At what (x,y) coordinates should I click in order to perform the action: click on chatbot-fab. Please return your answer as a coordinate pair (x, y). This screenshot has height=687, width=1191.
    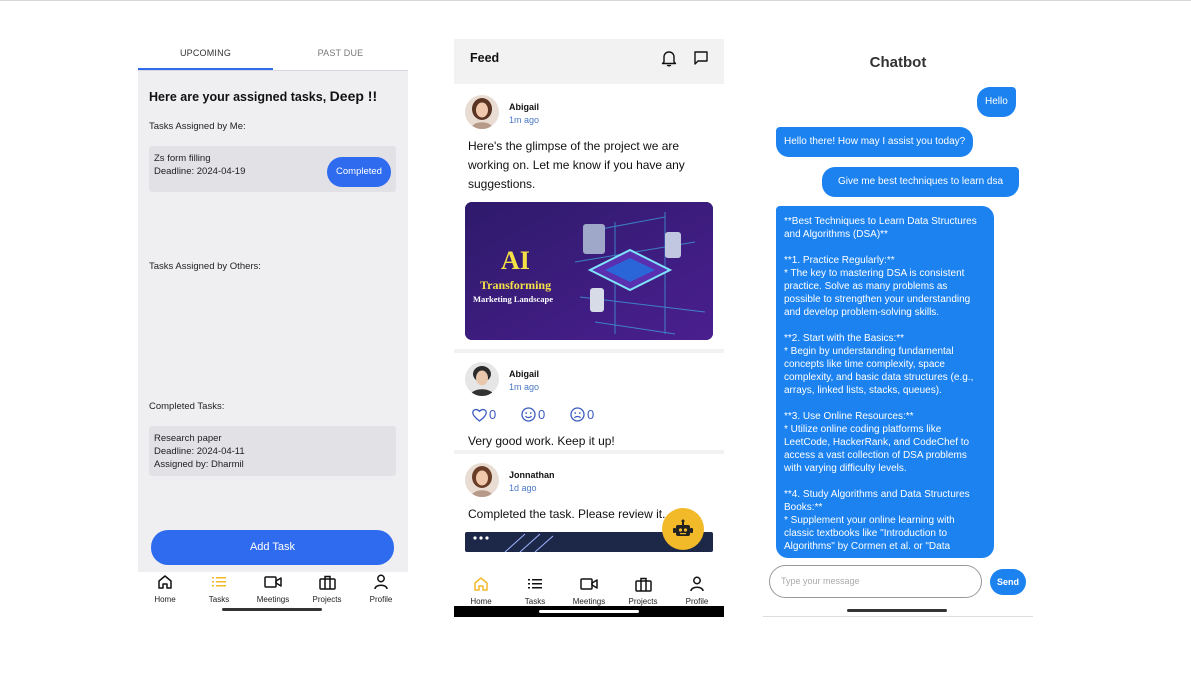
    Looking at the image, I should click on (683, 529).